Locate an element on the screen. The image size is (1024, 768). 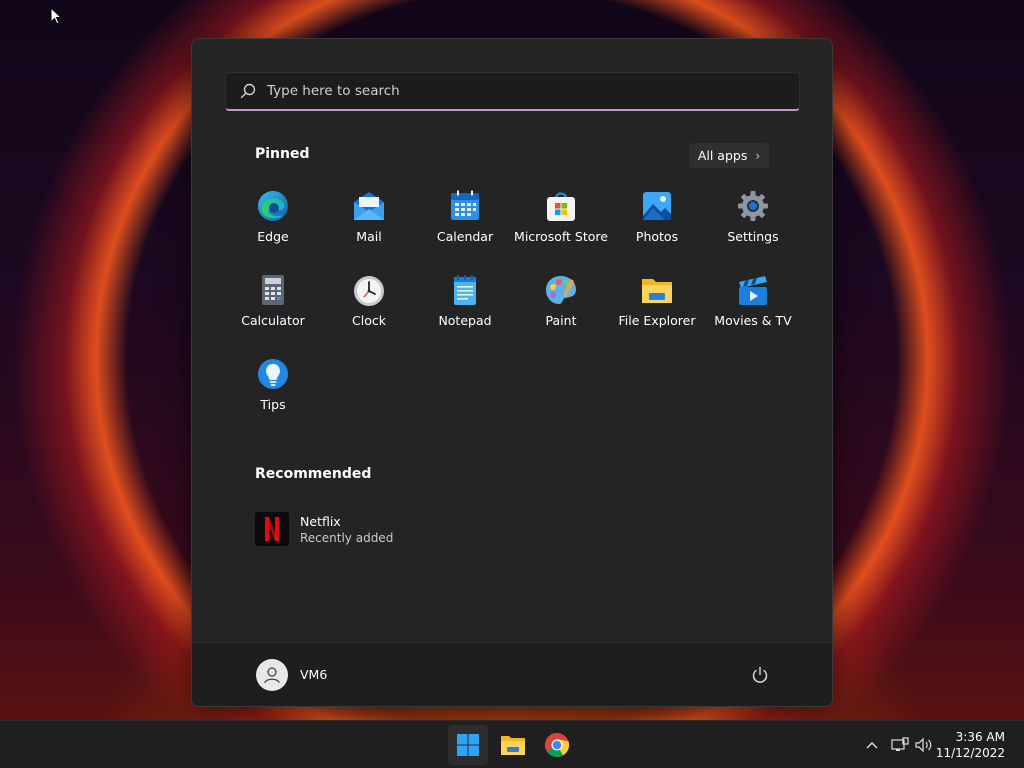
pinned-app-movies-tv: Movies & TV is located at coordinates (753, 311).